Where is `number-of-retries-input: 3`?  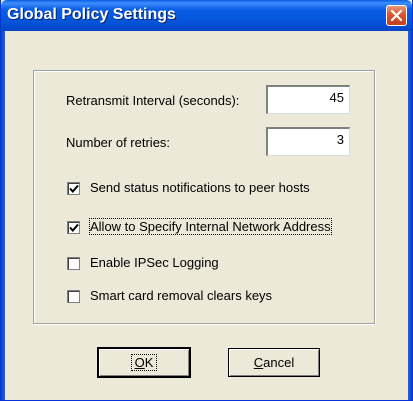
number-of-retries-input: 3 is located at coordinates (308, 141).